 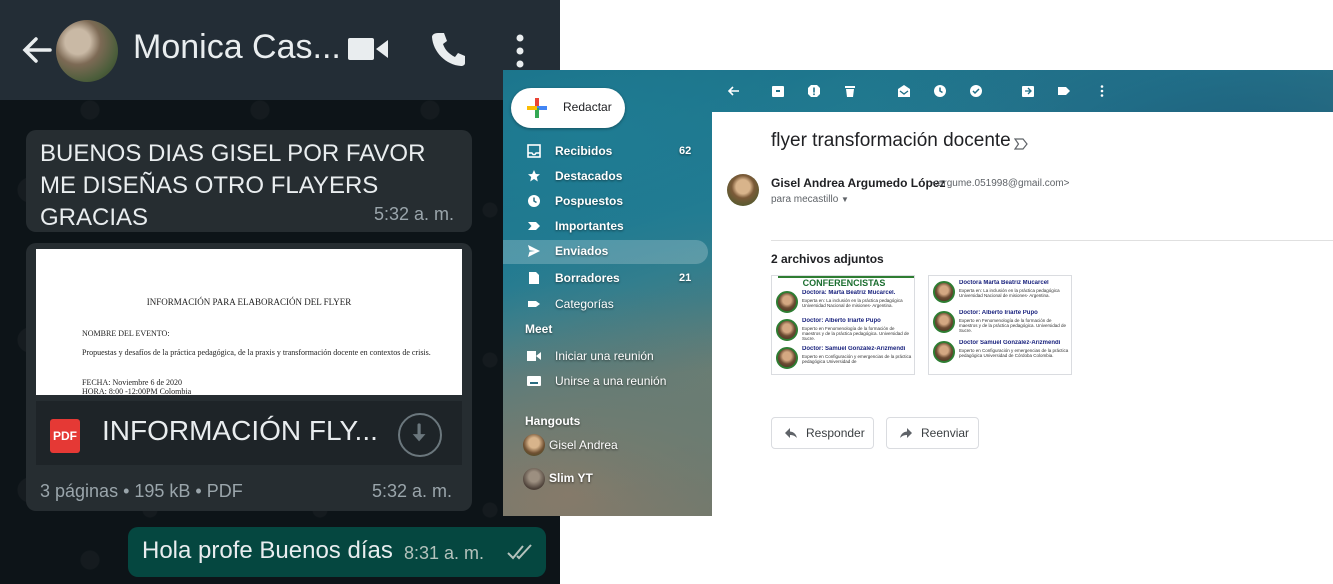 What do you see at coordinates (141, 491) in the screenshot?
I see `document-meta: 3 páginas • 195 kB • PDF` at bounding box center [141, 491].